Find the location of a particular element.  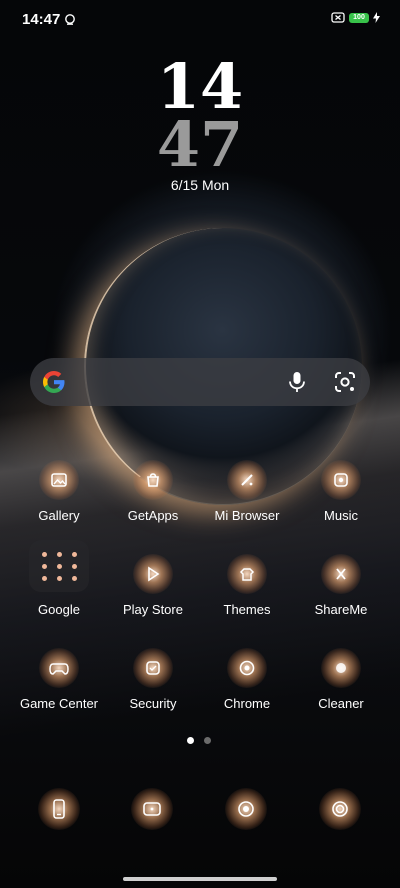

mi-browser-icon is located at coordinates (247, 480).